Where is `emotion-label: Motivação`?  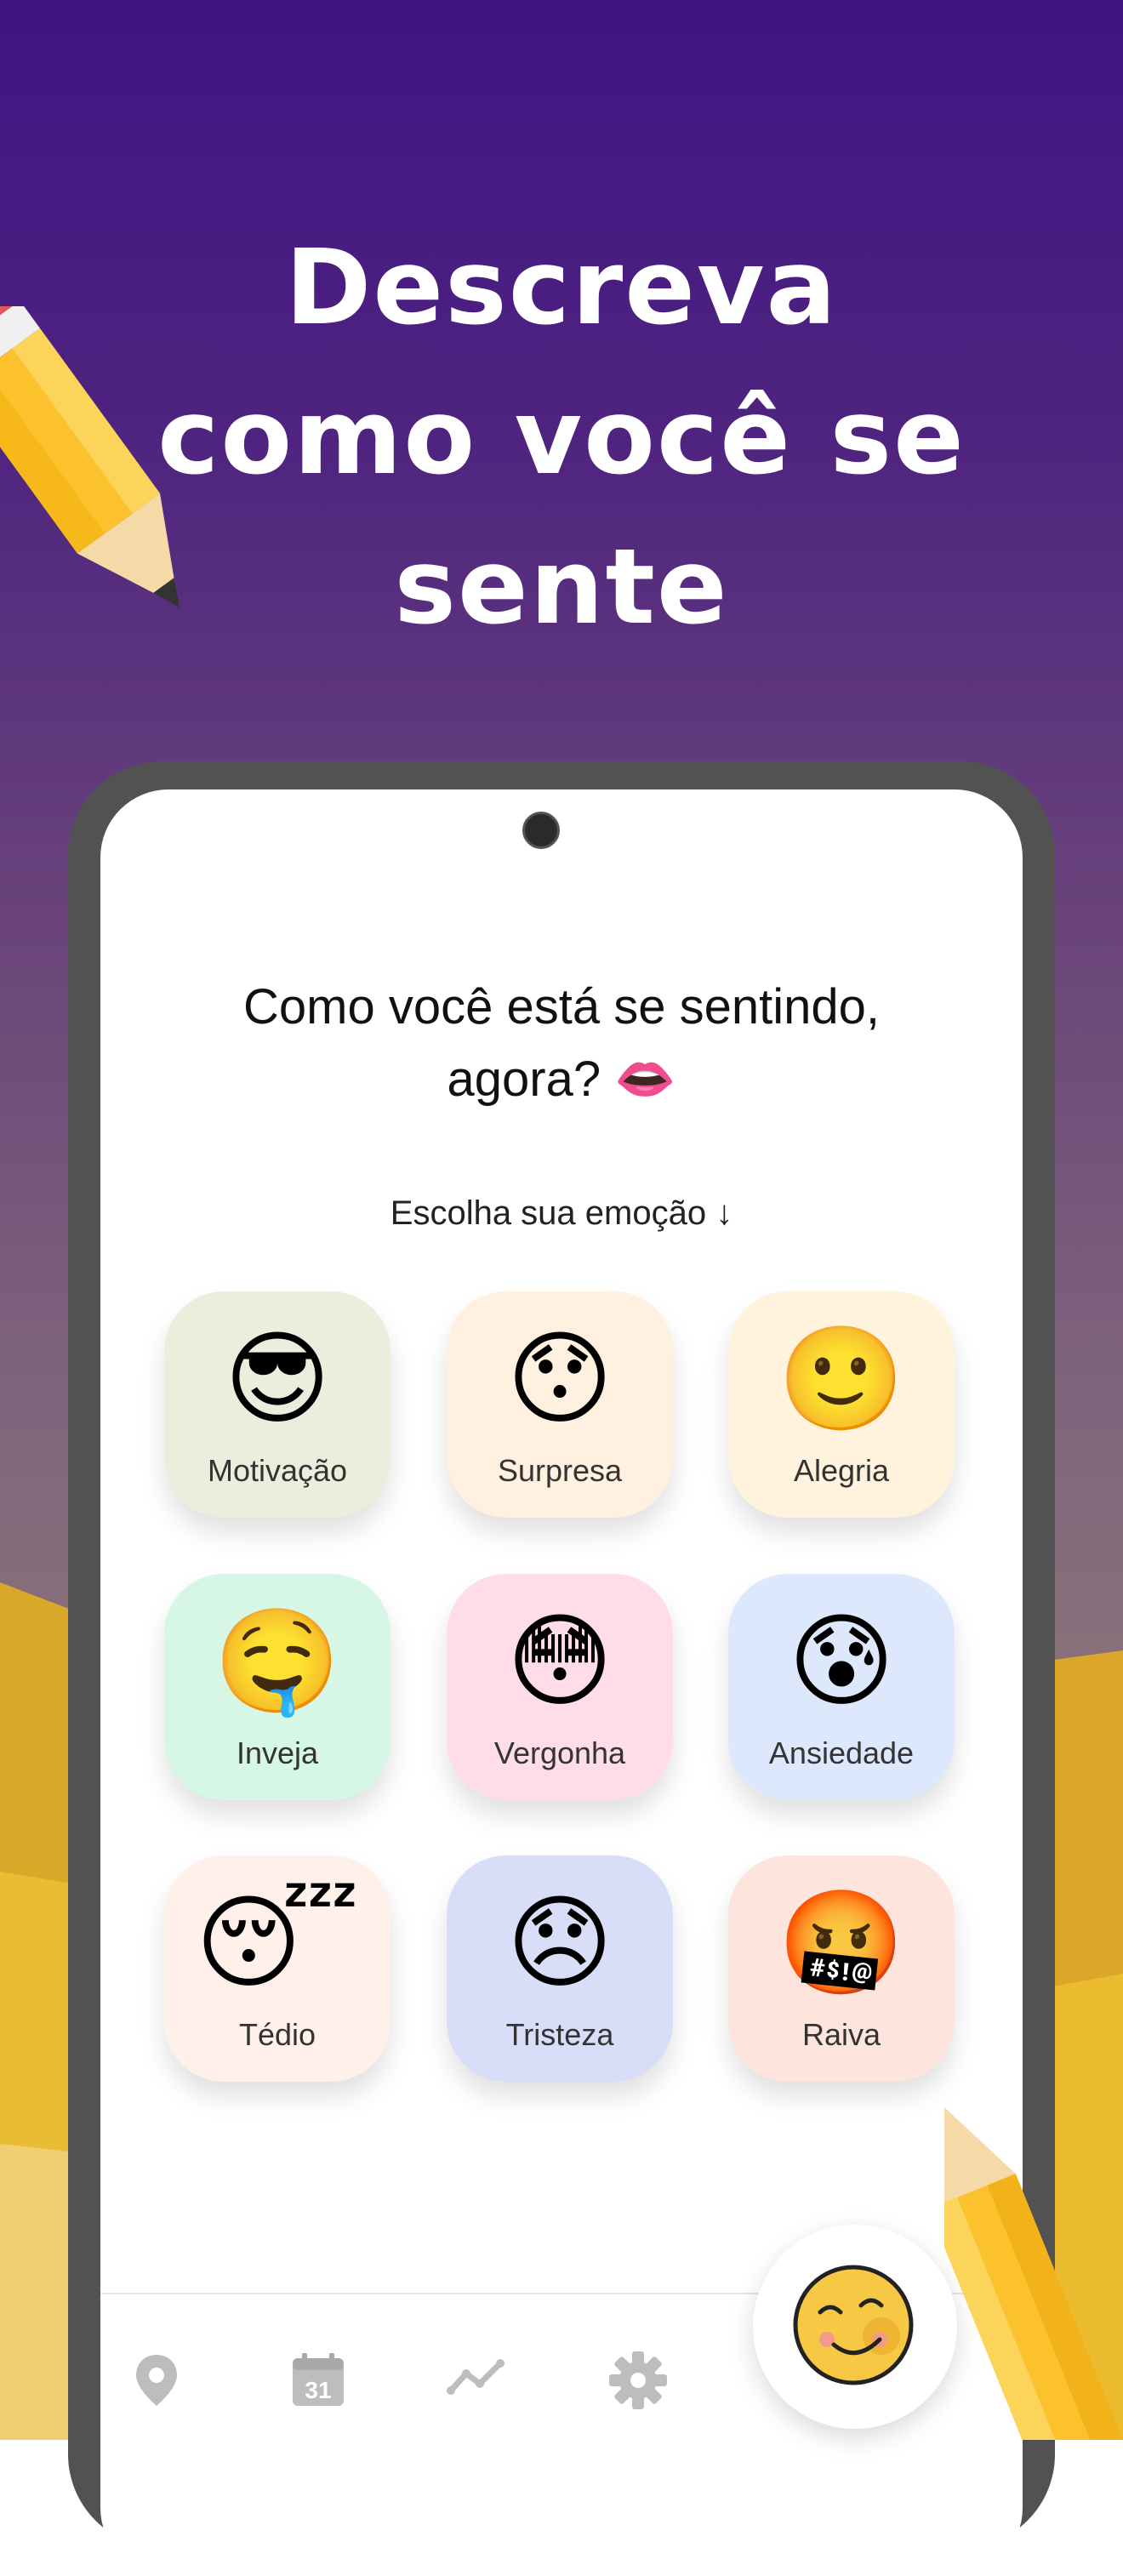
emotion-label: Motivação is located at coordinates (277, 1470).